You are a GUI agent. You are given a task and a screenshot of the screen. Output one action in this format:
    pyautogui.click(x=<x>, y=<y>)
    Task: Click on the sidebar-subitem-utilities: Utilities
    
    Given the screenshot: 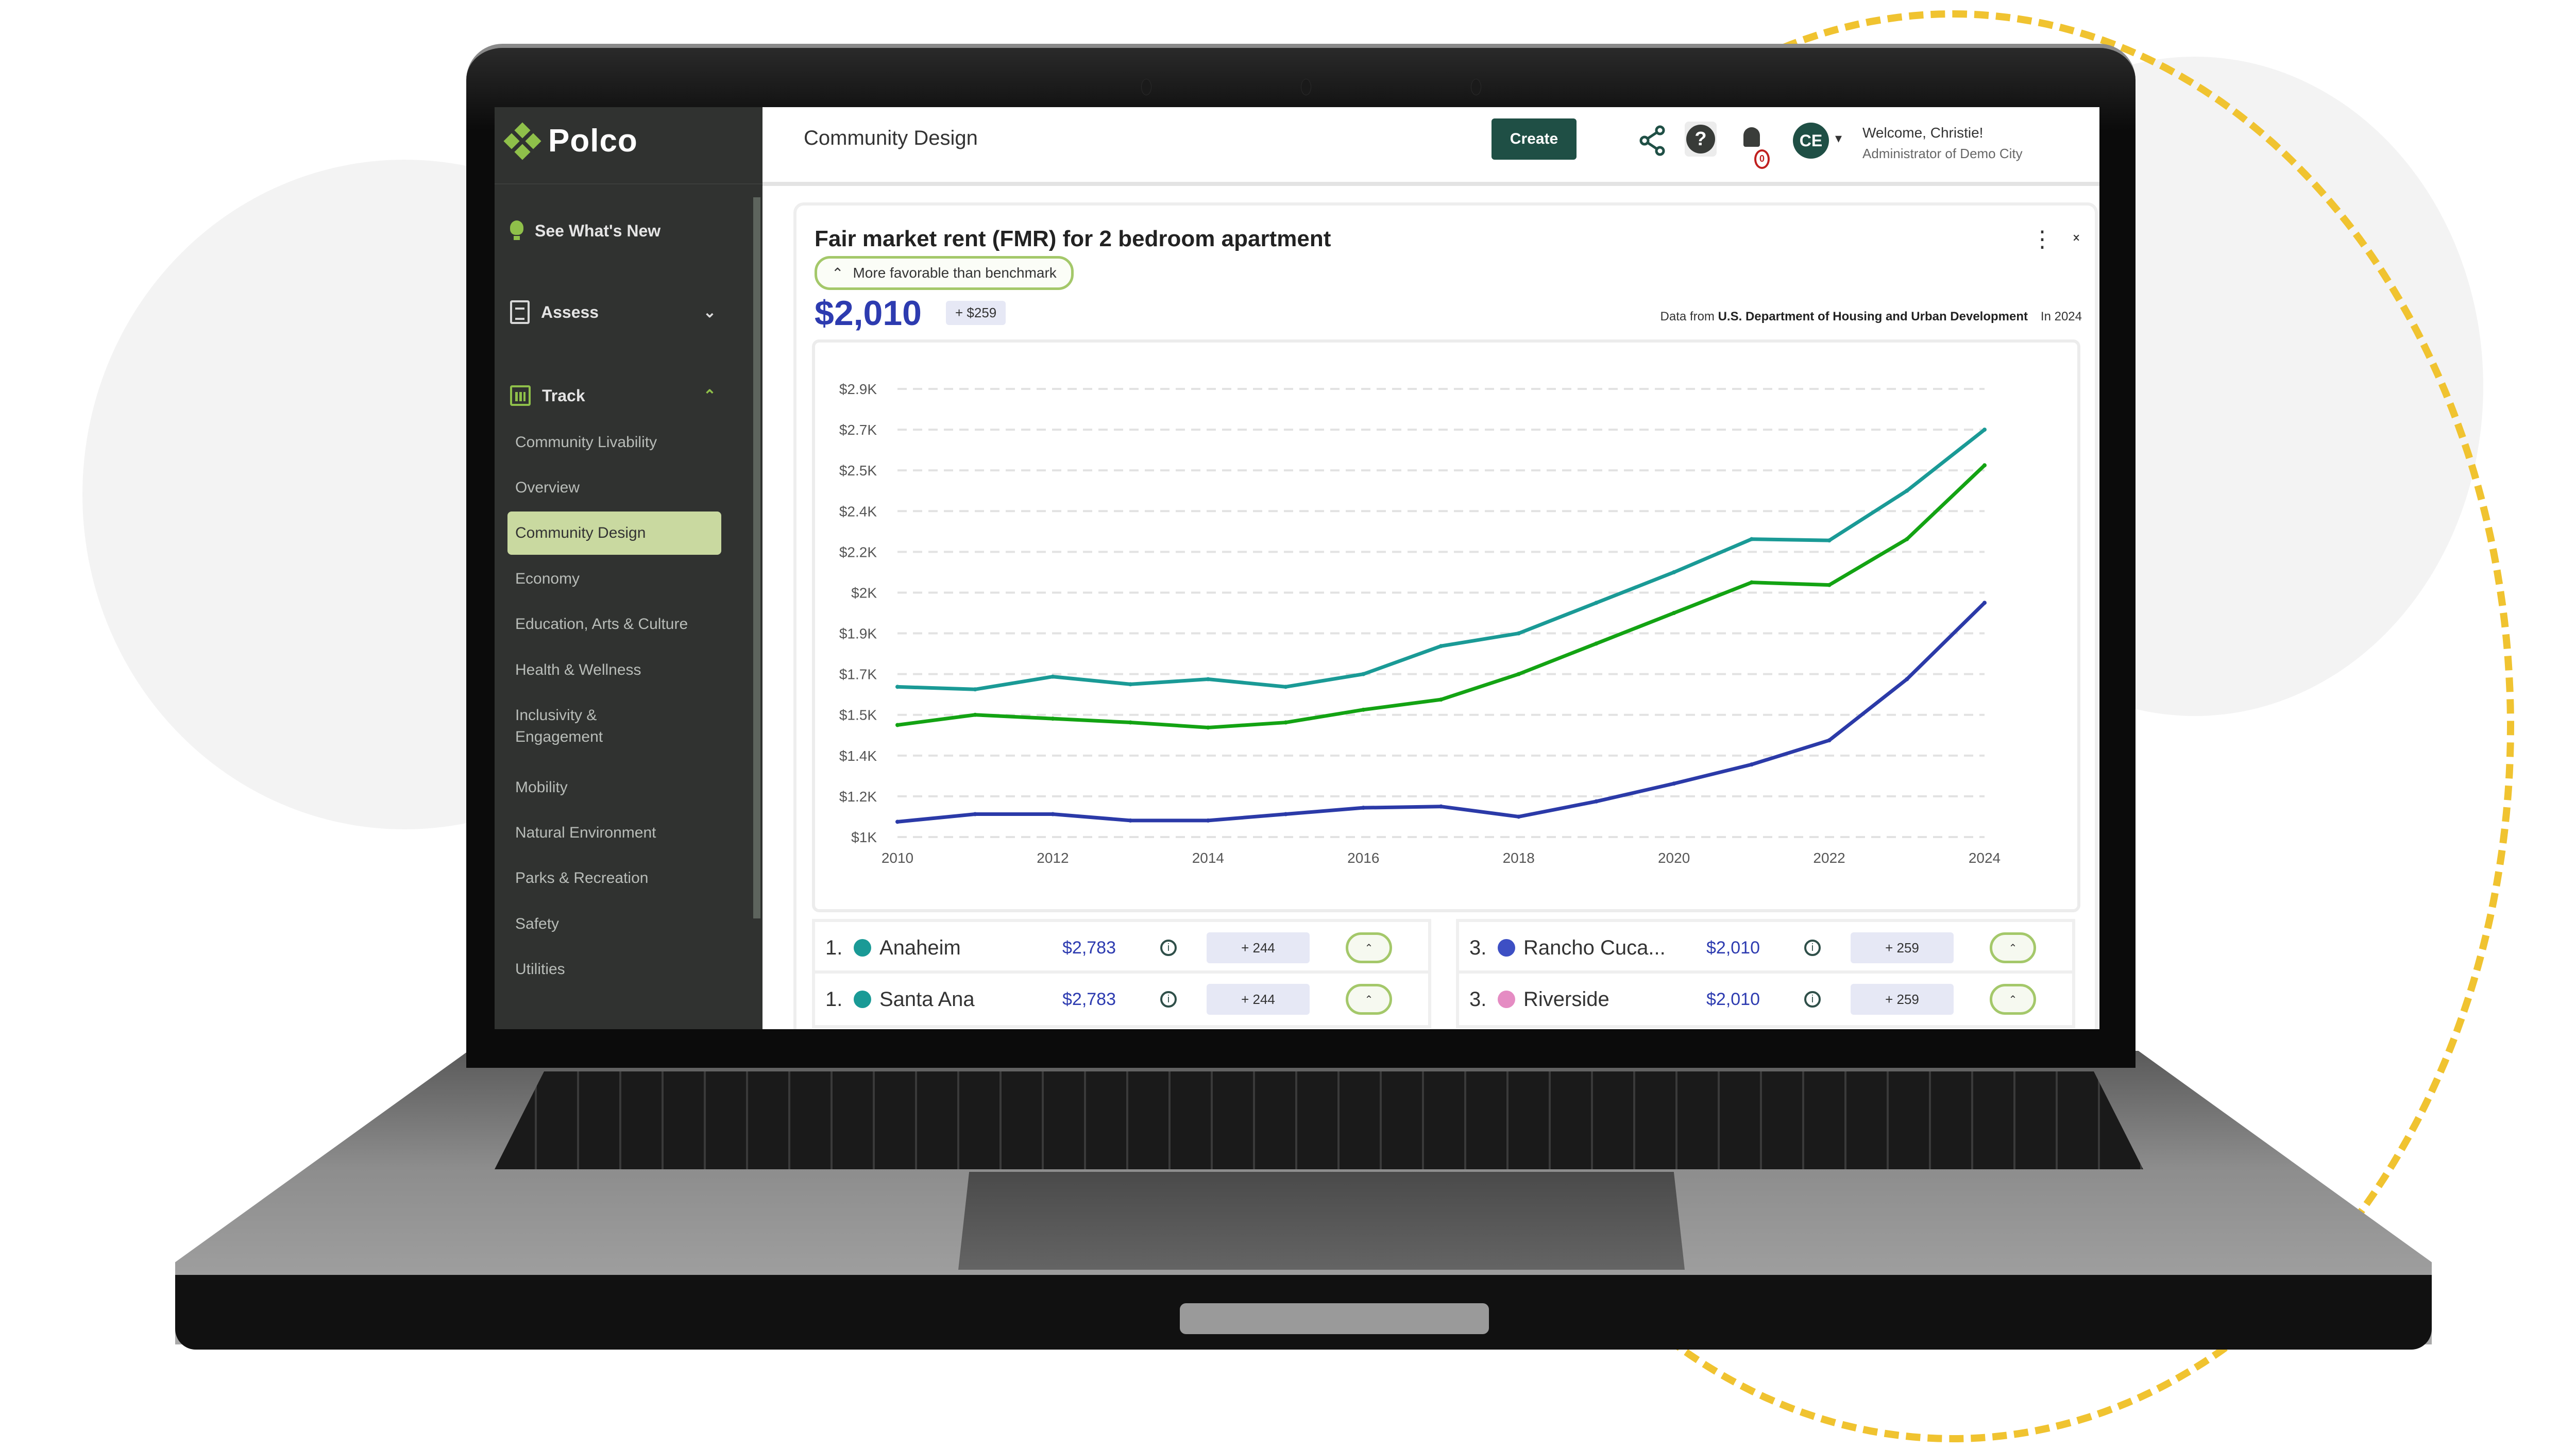 What is the action you would take?
    pyautogui.click(x=623, y=969)
    